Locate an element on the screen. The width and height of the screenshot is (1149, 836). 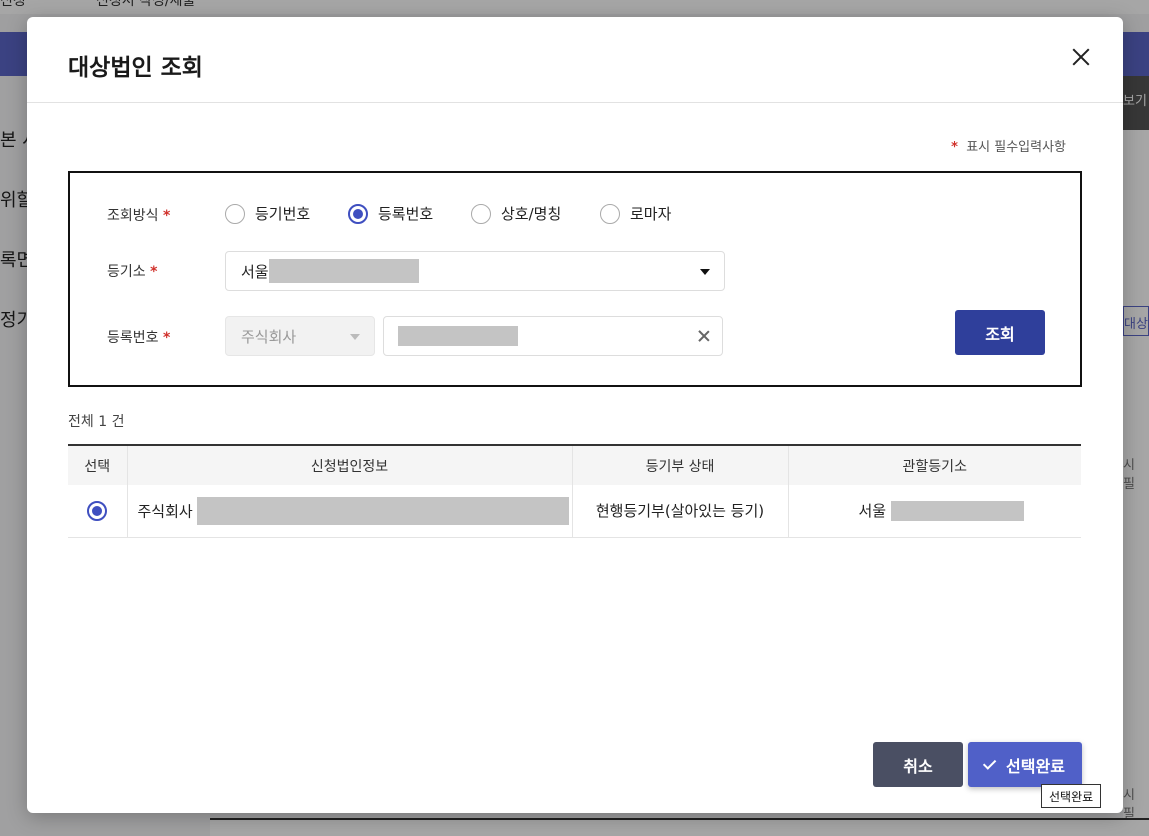
search-button: 조회 is located at coordinates (1000, 332).